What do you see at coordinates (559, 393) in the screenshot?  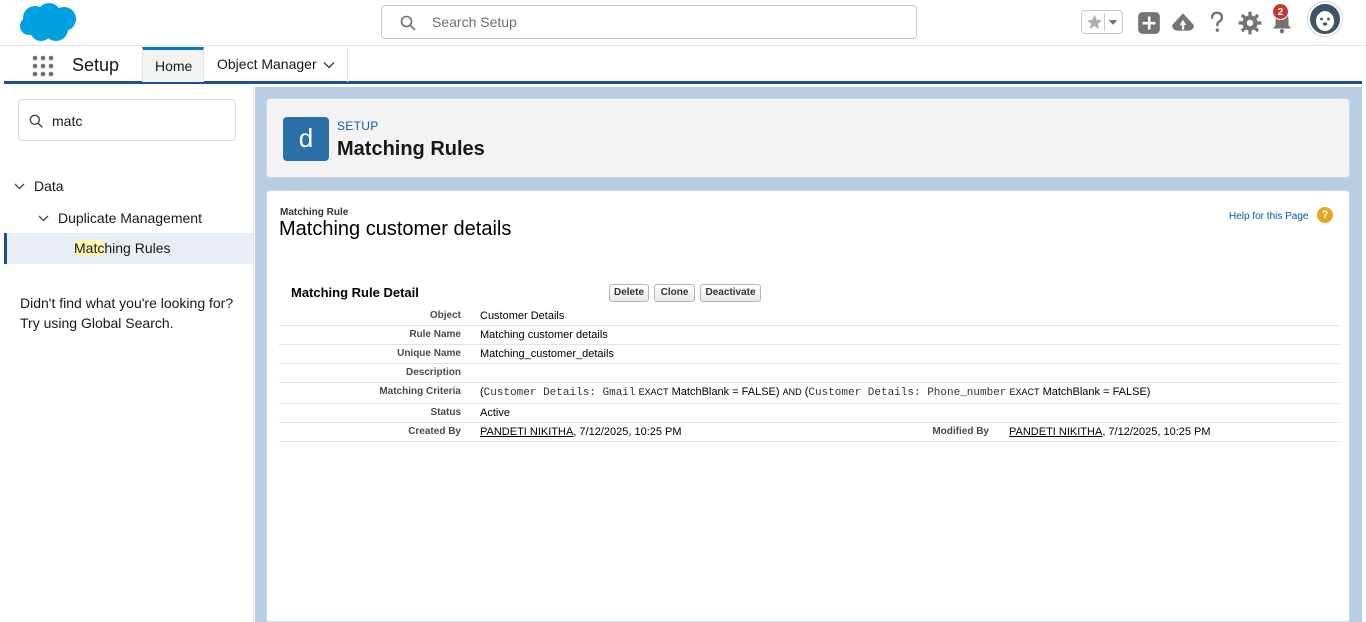 I see `criteria-field1: Customer Details: Gmail` at bounding box center [559, 393].